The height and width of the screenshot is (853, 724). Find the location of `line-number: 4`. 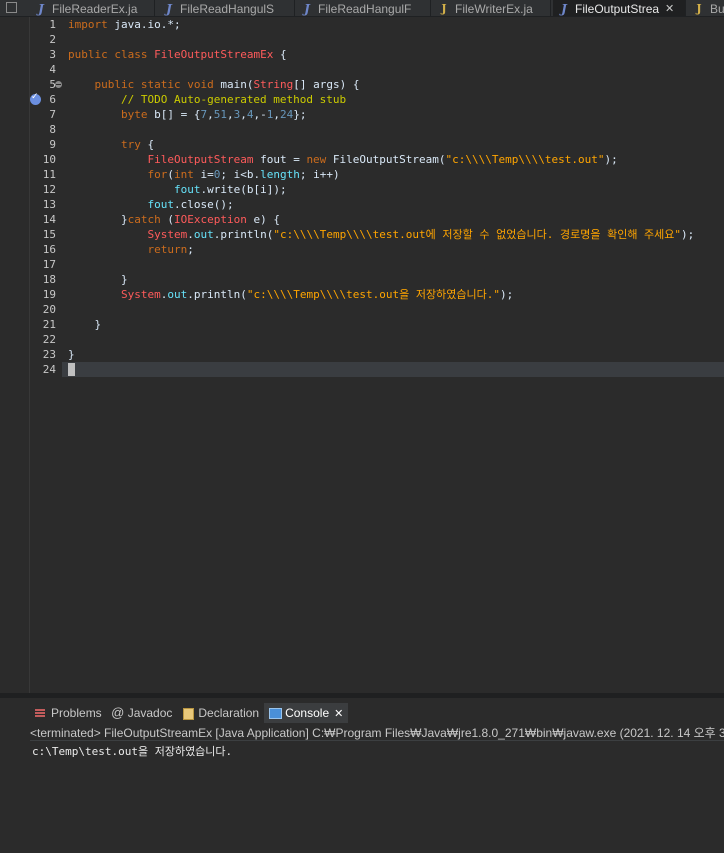

line-number: 4 is located at coordinates (30, 69).